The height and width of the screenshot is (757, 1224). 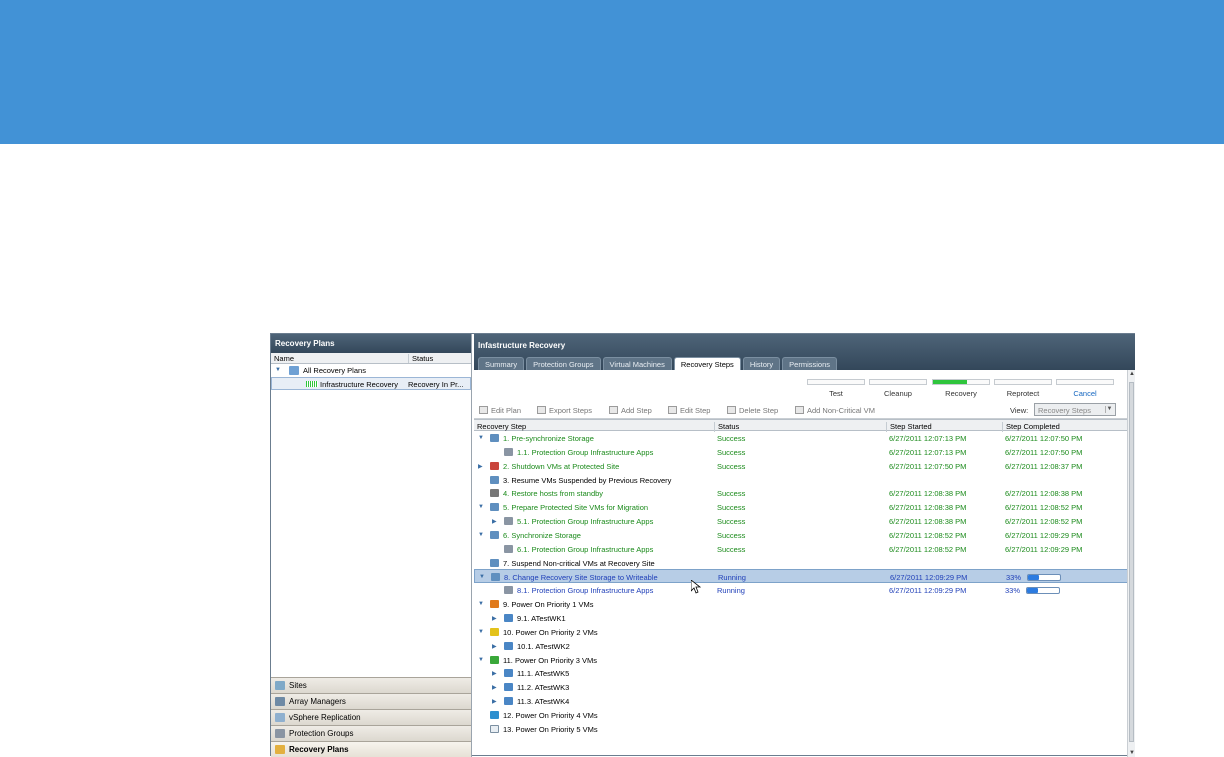 I want to click on step-started: 6/27/2011 12:07:50 PM, so click(x=928, y=466).